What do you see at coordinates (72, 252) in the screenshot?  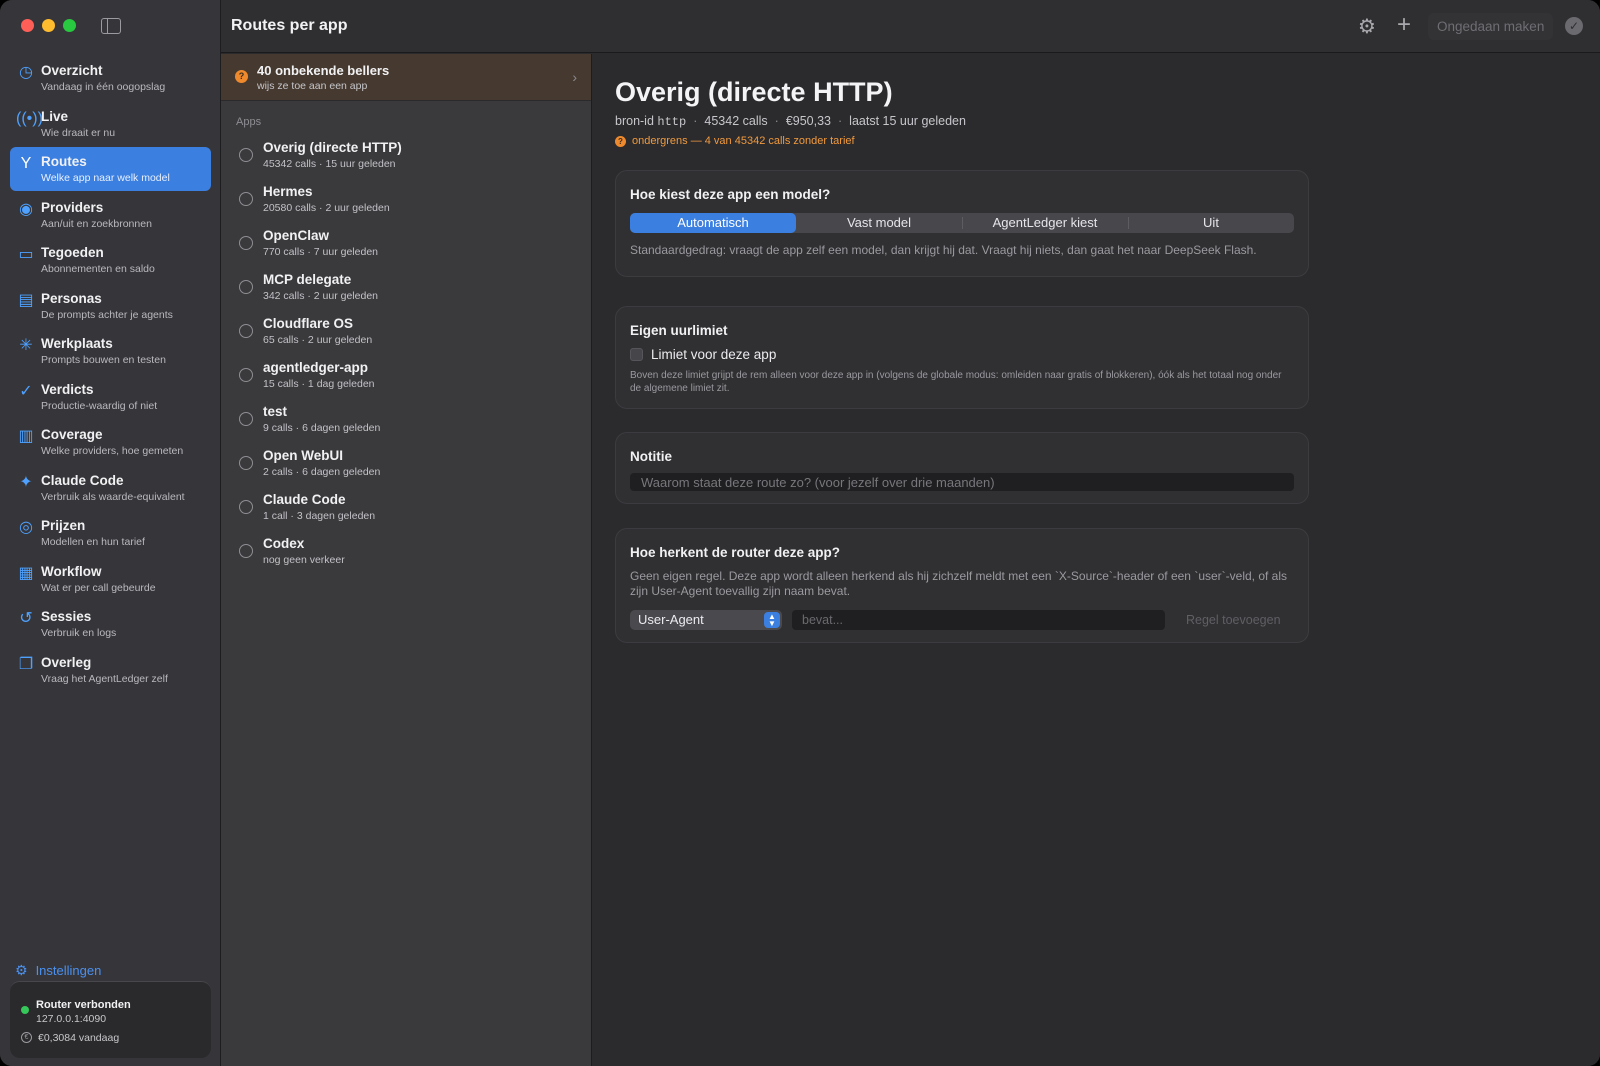 I see `sidebar-item-label: Tegoeden` at bounding box center [72, 252].